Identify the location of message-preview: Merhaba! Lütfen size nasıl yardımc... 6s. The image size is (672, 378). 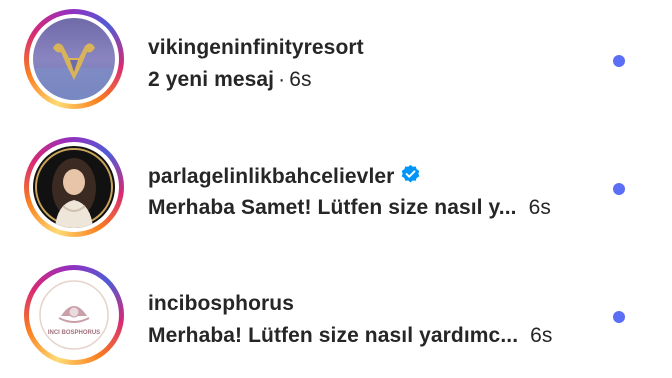
(350, 336).